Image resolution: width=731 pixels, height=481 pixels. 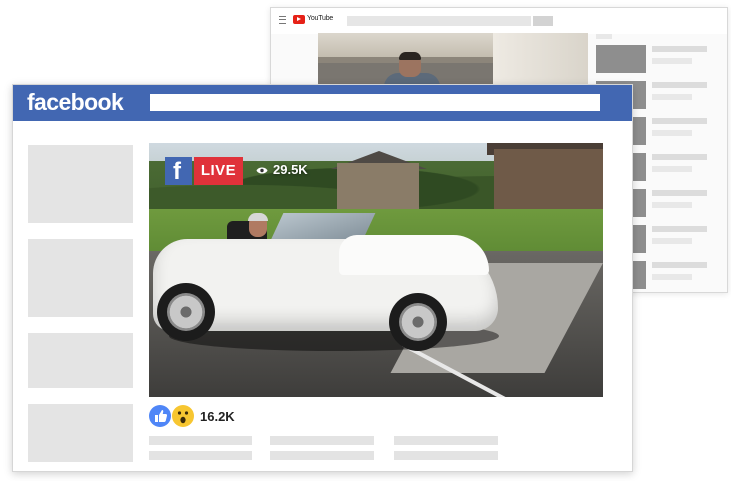 What do you see at coordinates (282, 20) in the screenshot?
I see `hamburger-menu-icon` at bounding box center [282, 20].